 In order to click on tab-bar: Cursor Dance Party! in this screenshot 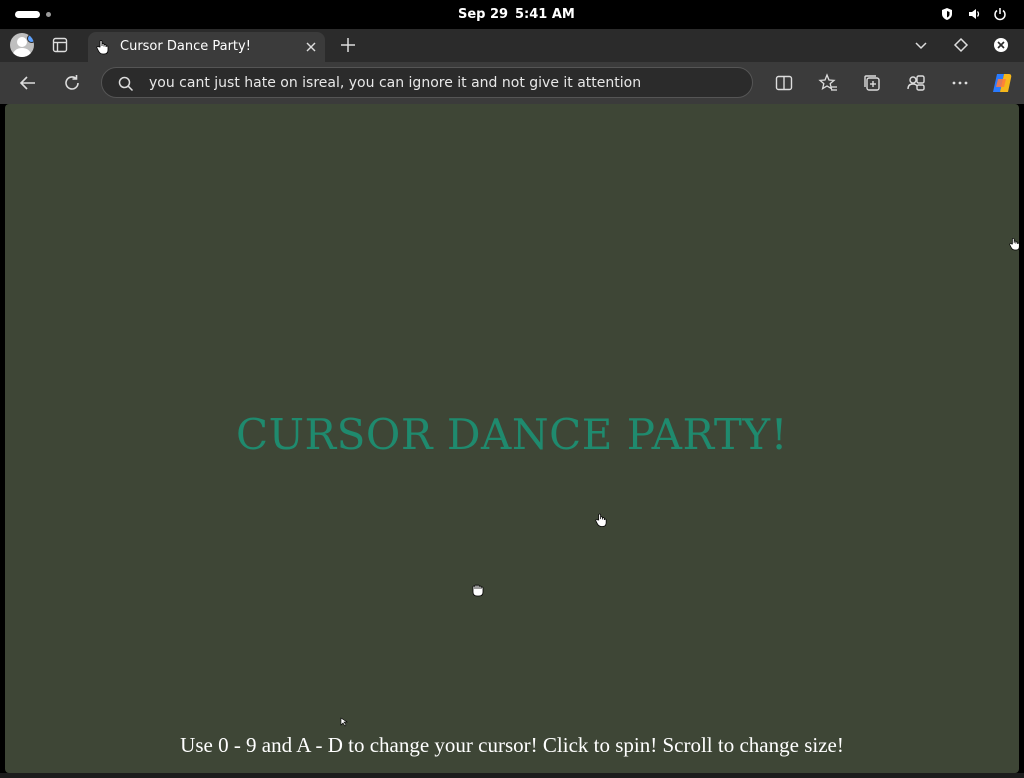, I will do `click(512, 45)`.